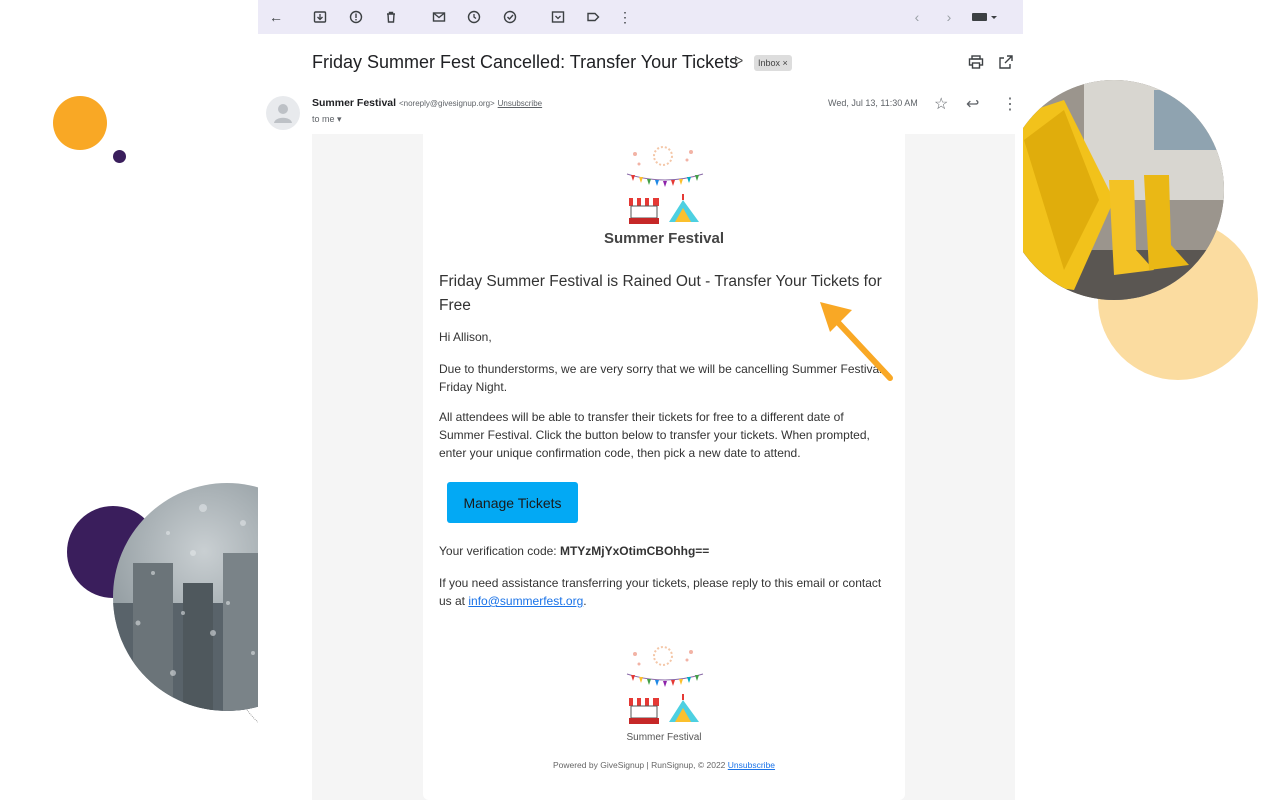 Image resolution: width=1280 pixels, height=800 pixels. What do you see at coordinates (439, 17) in the screenshot?
I see `mark-unread-icon` at bounding box center [439, 17].